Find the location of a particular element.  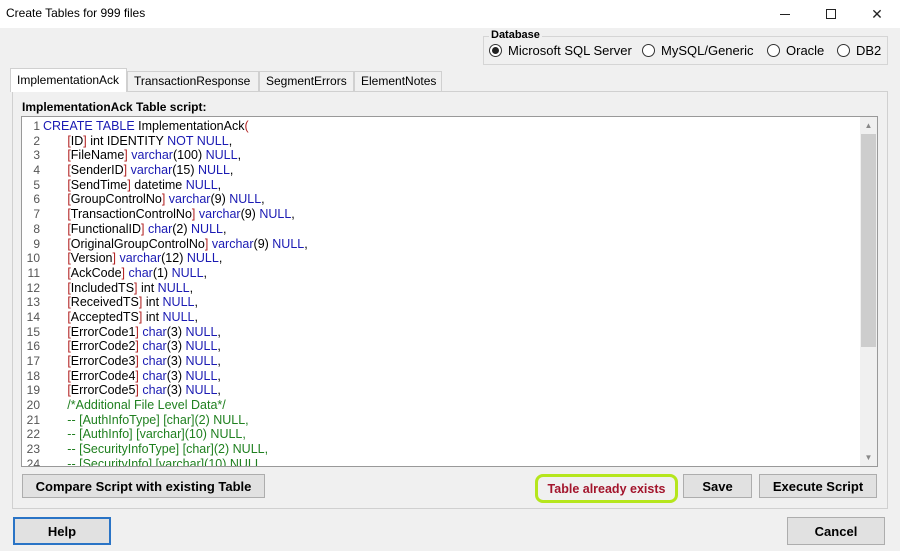

scroll-up-icon: ▲ is located at coordinates (868, 125).